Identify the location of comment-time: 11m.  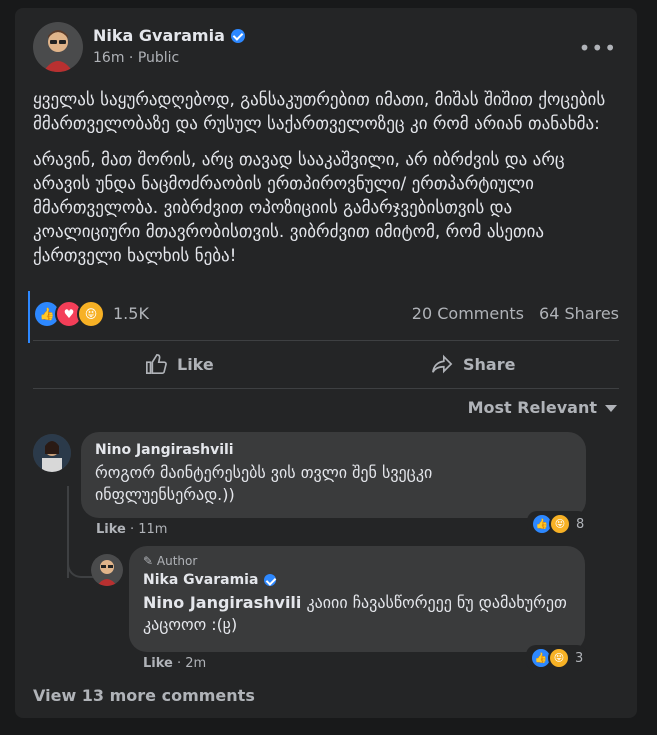
(152, 529).